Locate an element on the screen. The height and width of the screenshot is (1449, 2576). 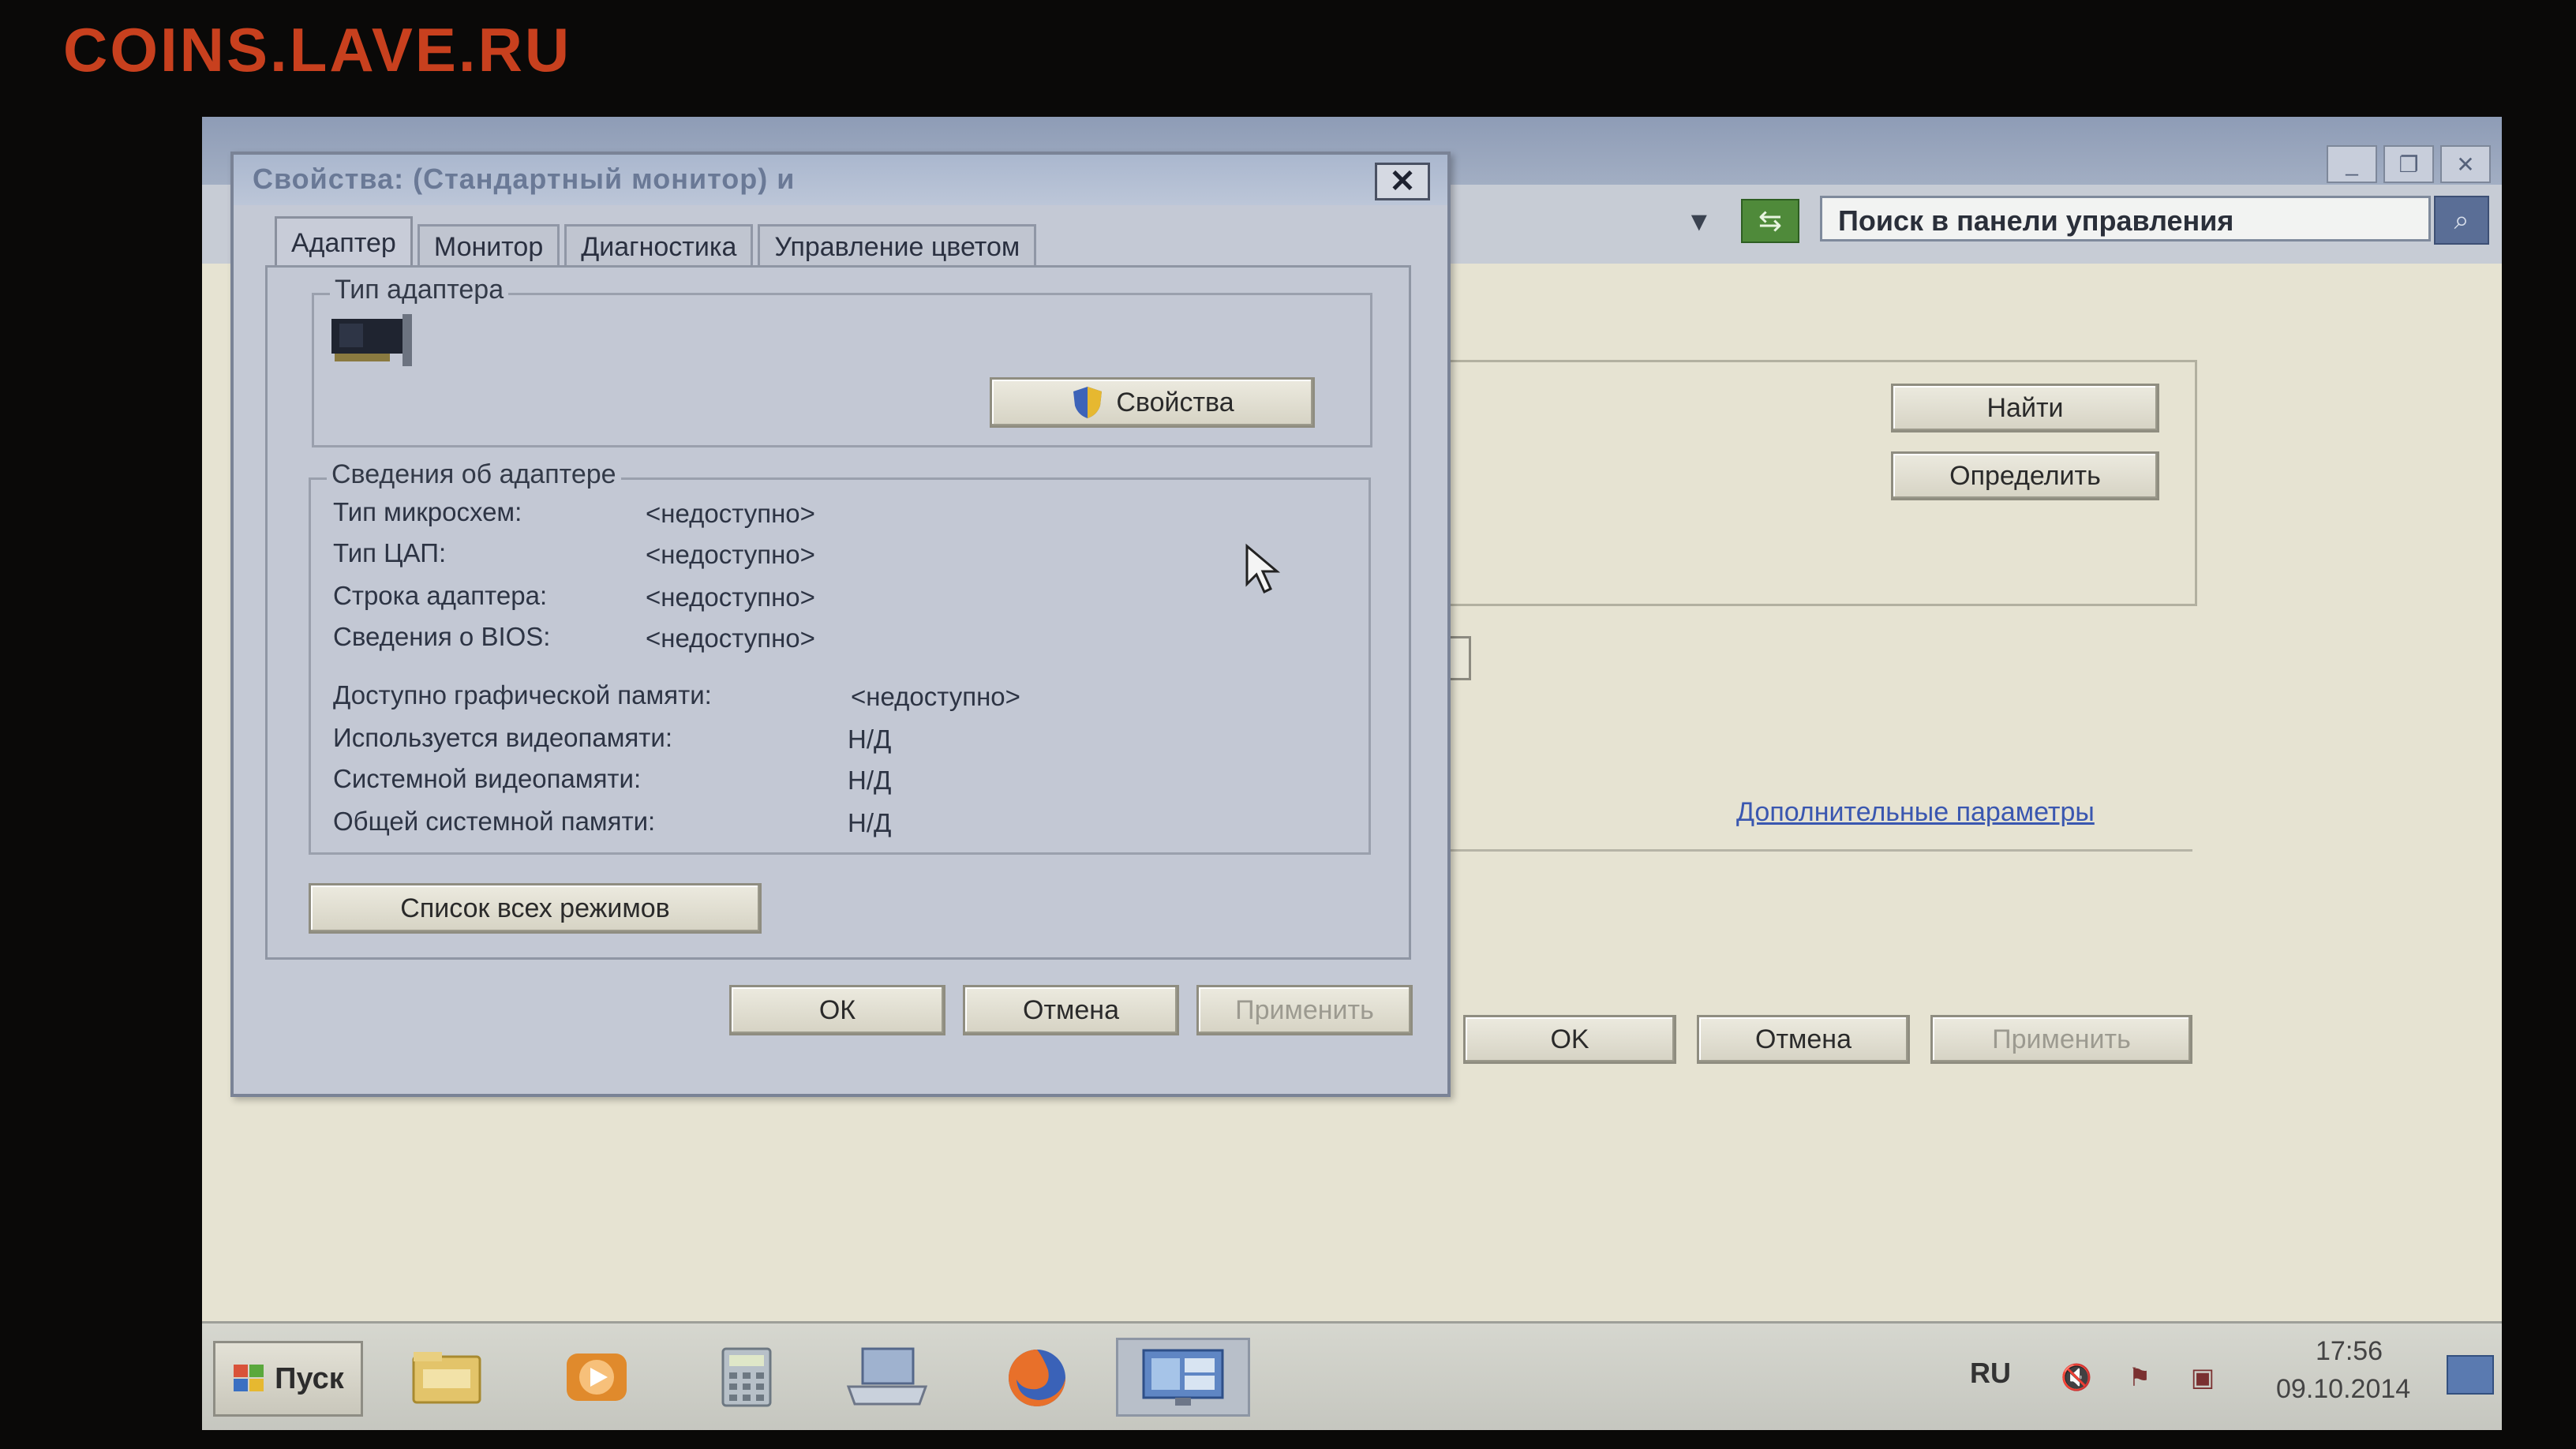
available-graphics-memory-label: Доступно графической памяти: is located at coordinates (522, 695).